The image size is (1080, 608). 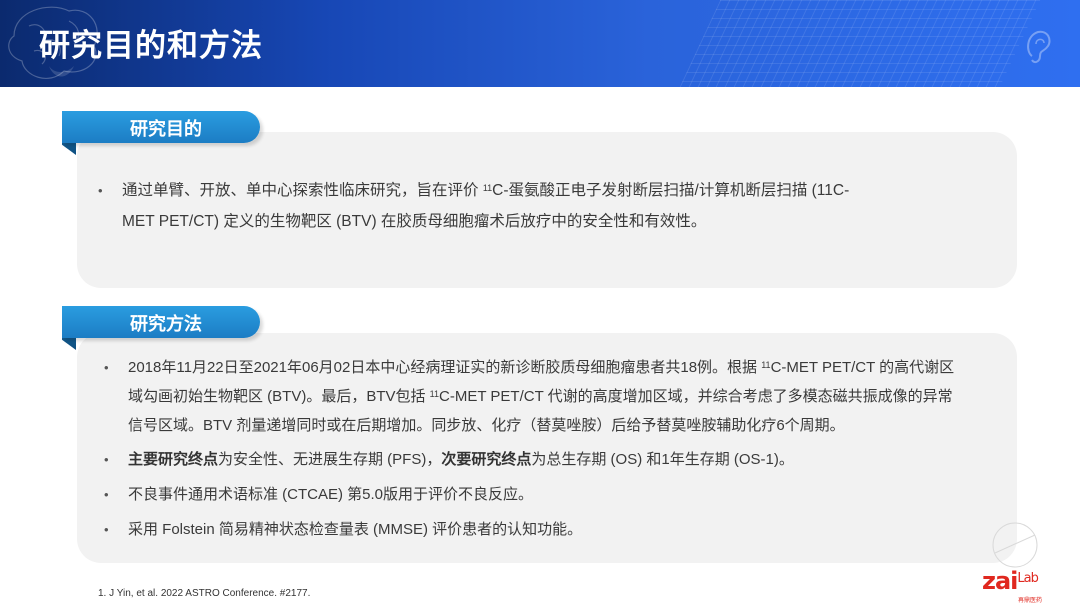 What do you see at coordinates (1027, 578) in the screenshot?
I see `logo-lab-text: Lab` at bounding box center [1027, 578].